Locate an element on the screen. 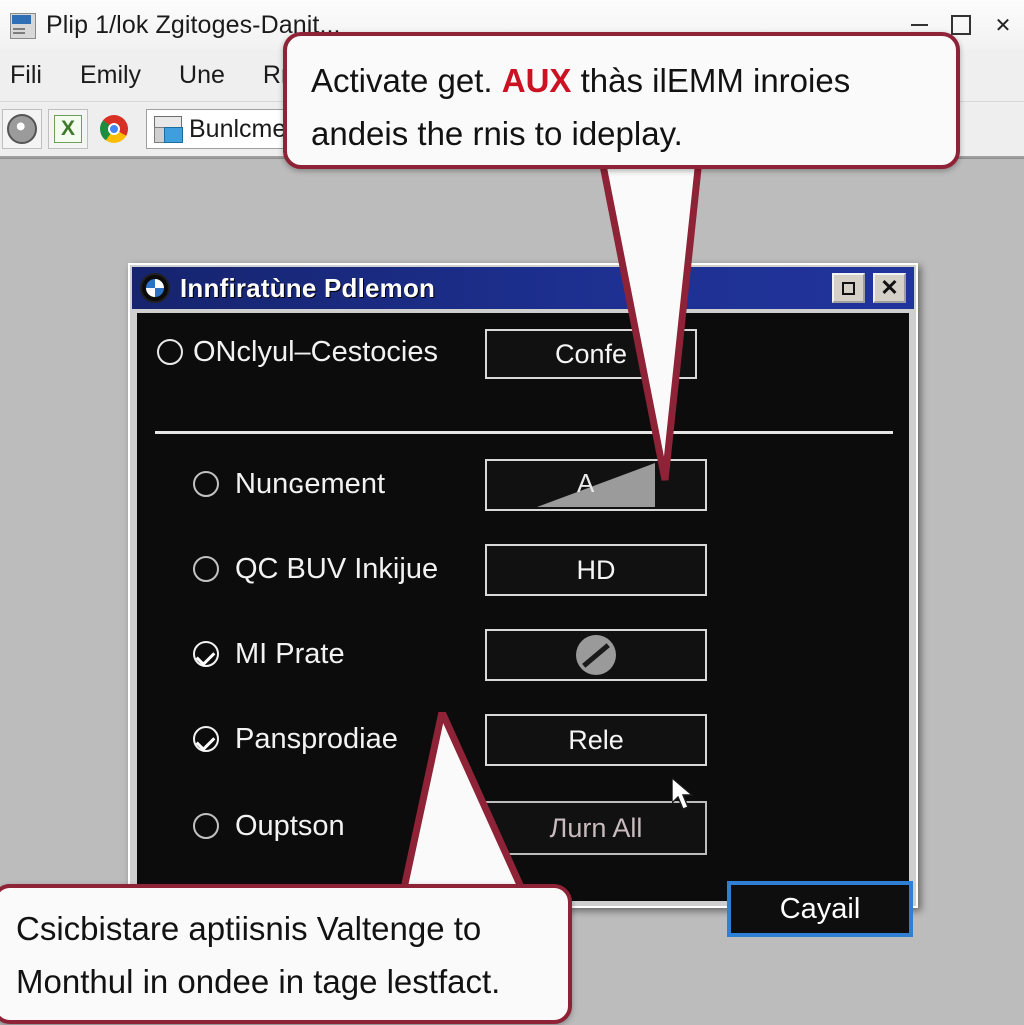  browser-icon is located at coordinates (114, 129).